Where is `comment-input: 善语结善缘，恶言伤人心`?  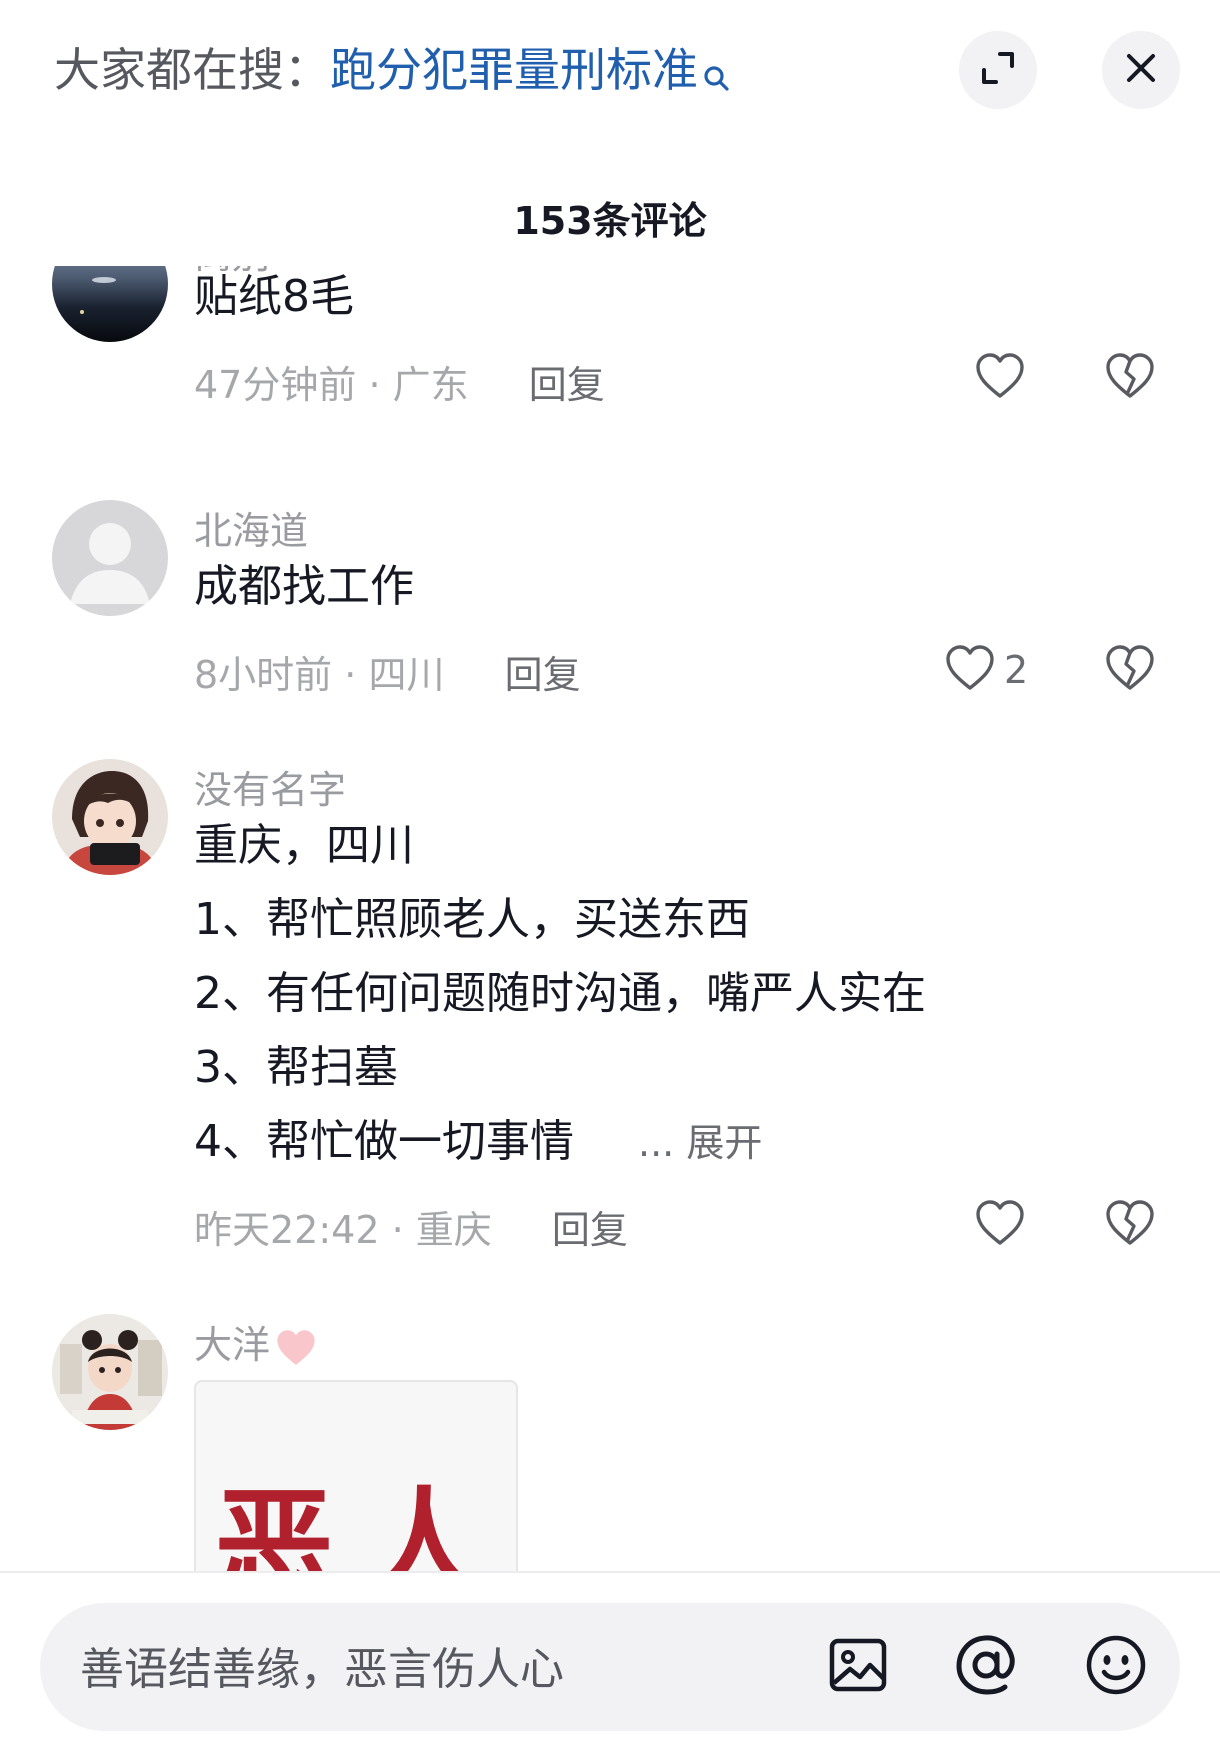 comment-input: 善语结善缘，恶言伤人心 is located at coordinates (610, 1667).